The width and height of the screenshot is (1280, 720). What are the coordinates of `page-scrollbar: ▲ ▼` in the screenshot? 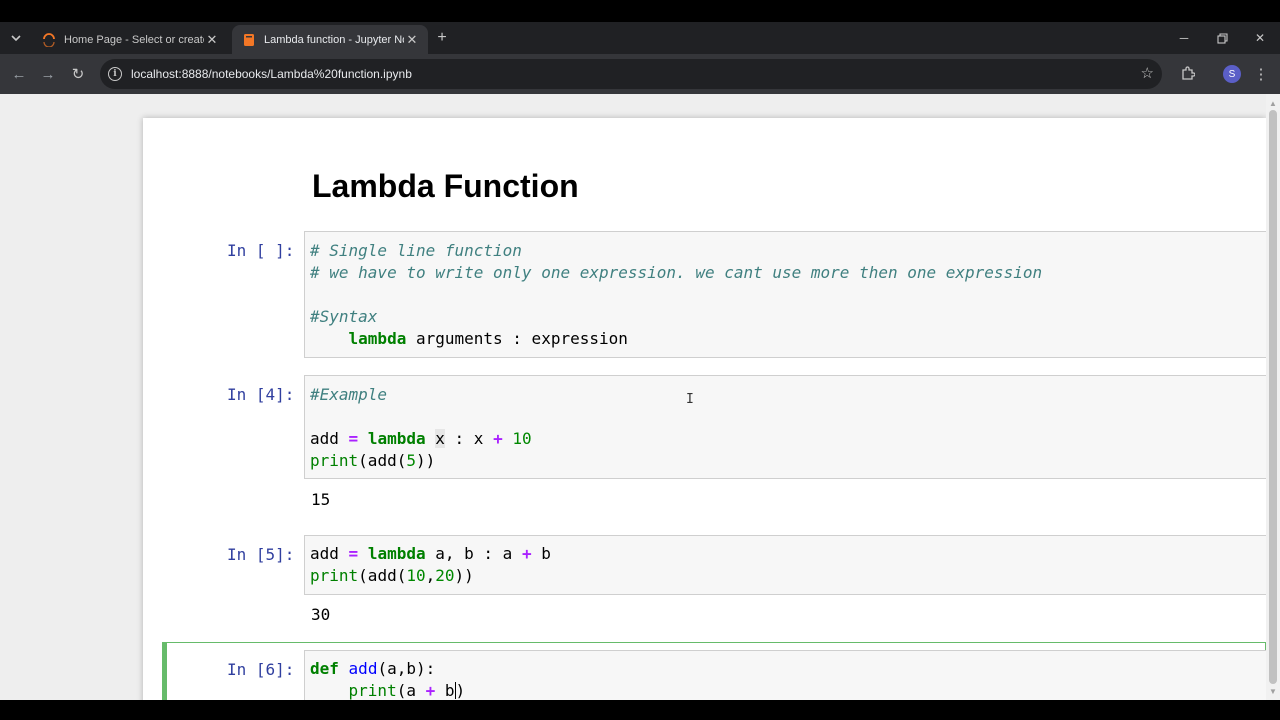 It's located at (1273, 397).